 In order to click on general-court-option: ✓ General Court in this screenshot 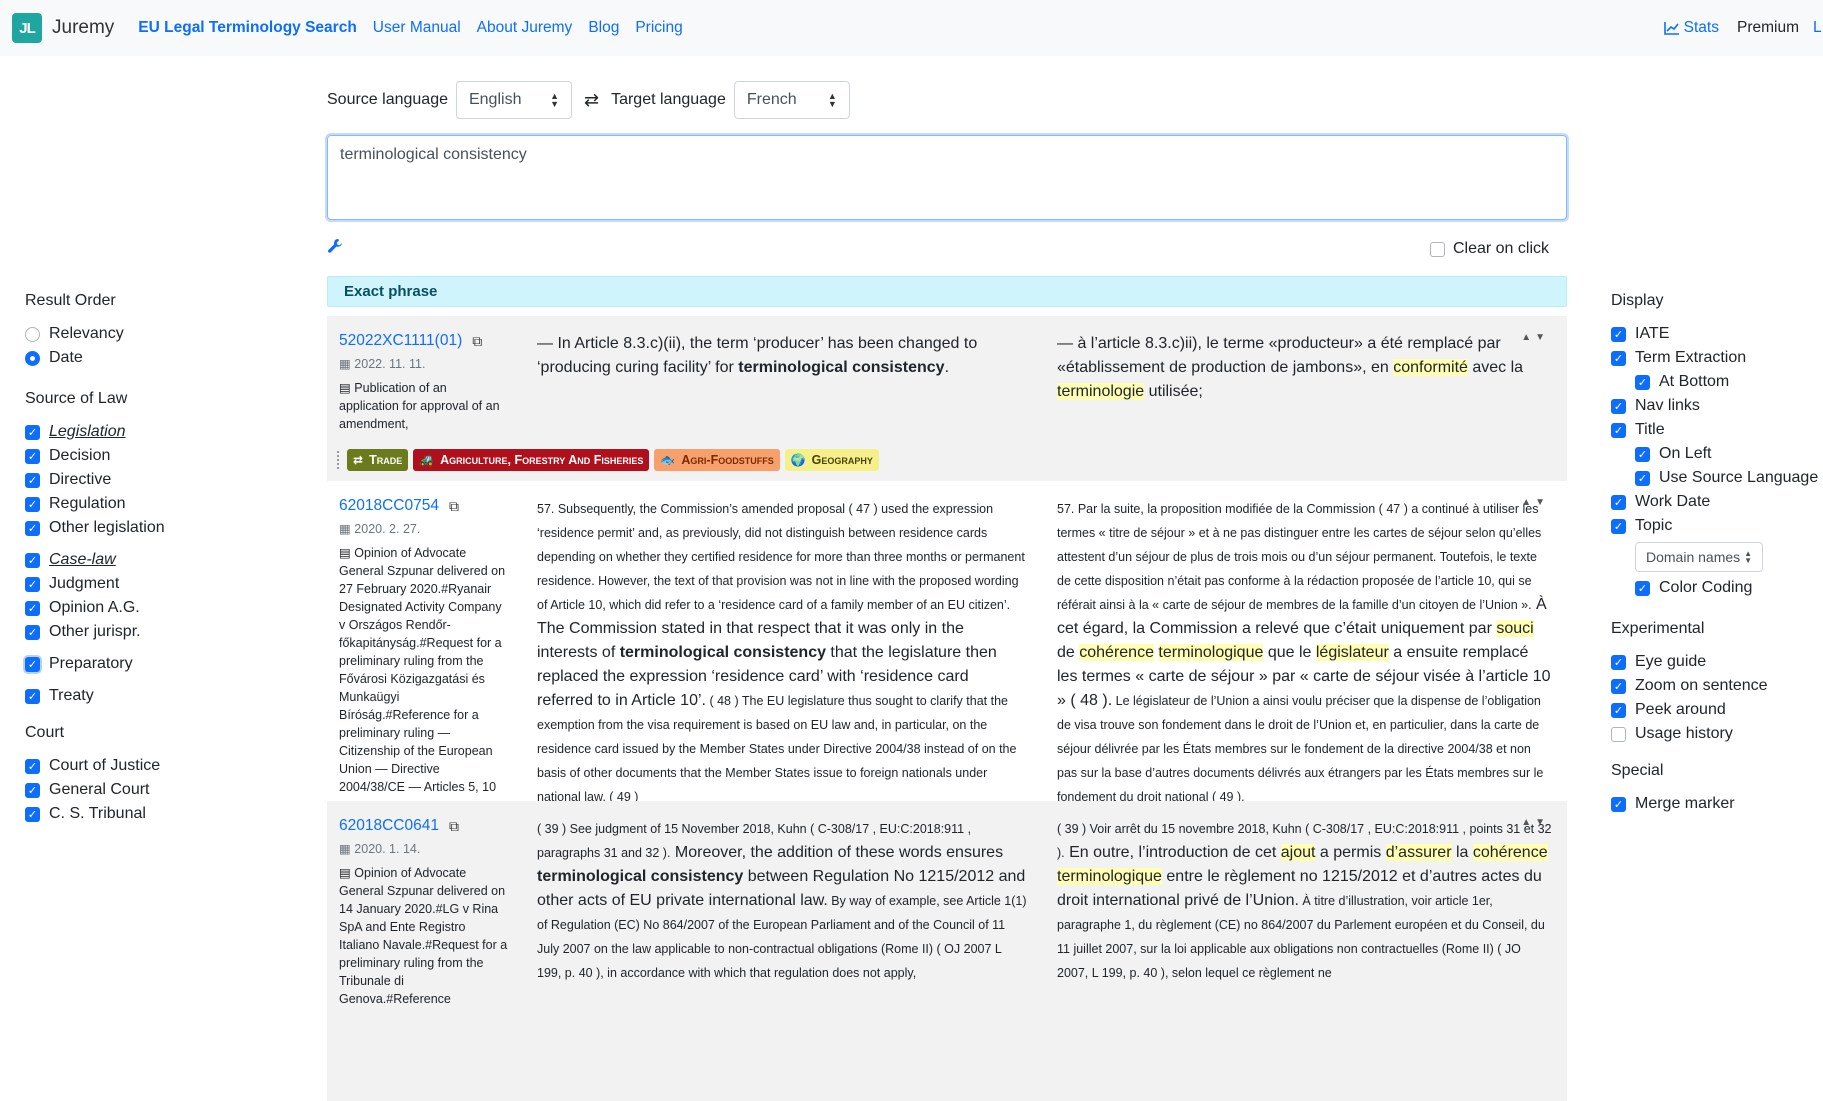, I will do `click(145, 790)`.